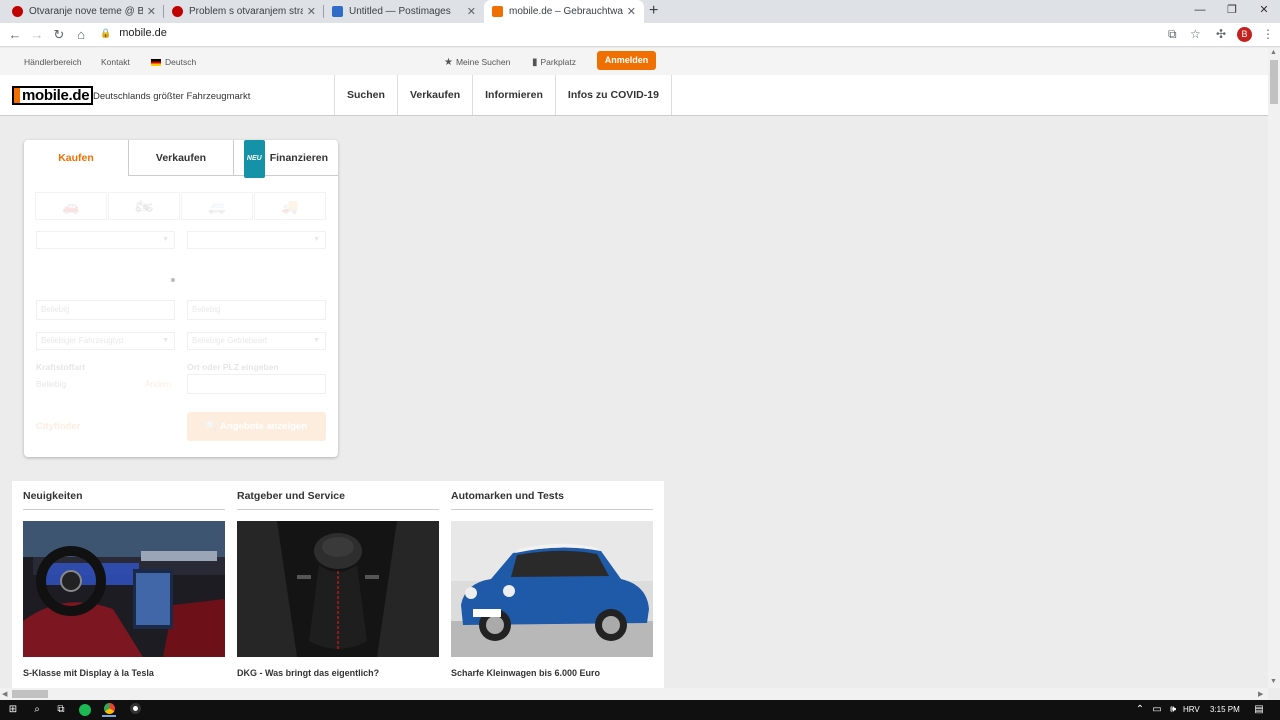 The height and width of the screenshot is (720, 1280). I want to click on show-offers-label: Angebote anzeigen, so click(264, 426).